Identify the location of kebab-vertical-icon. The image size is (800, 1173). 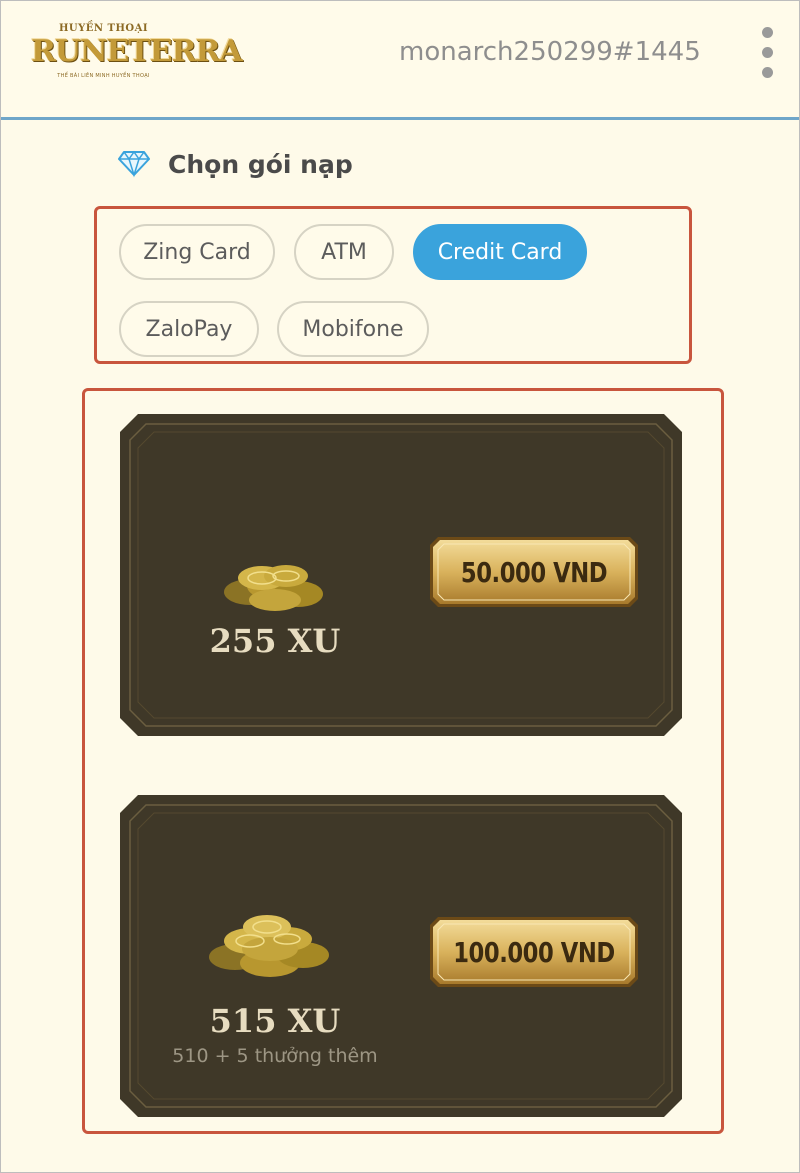
(768, 54).